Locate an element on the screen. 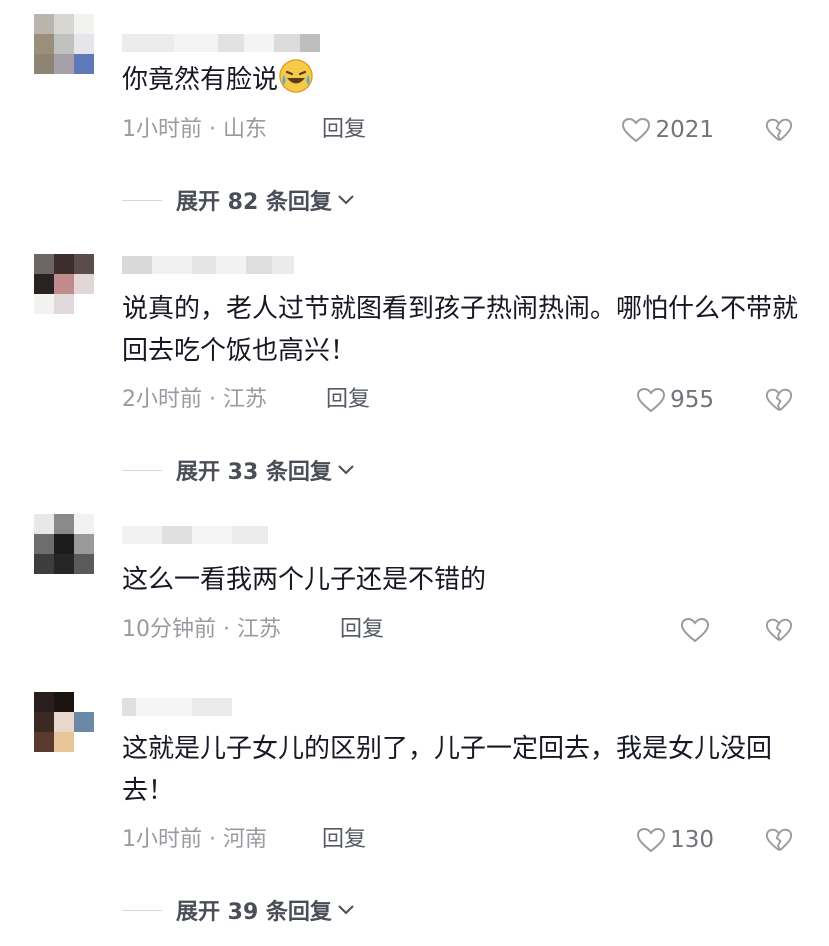  comment-meta: 2小时前 · 江苏 is located at coordinates (194, 400).